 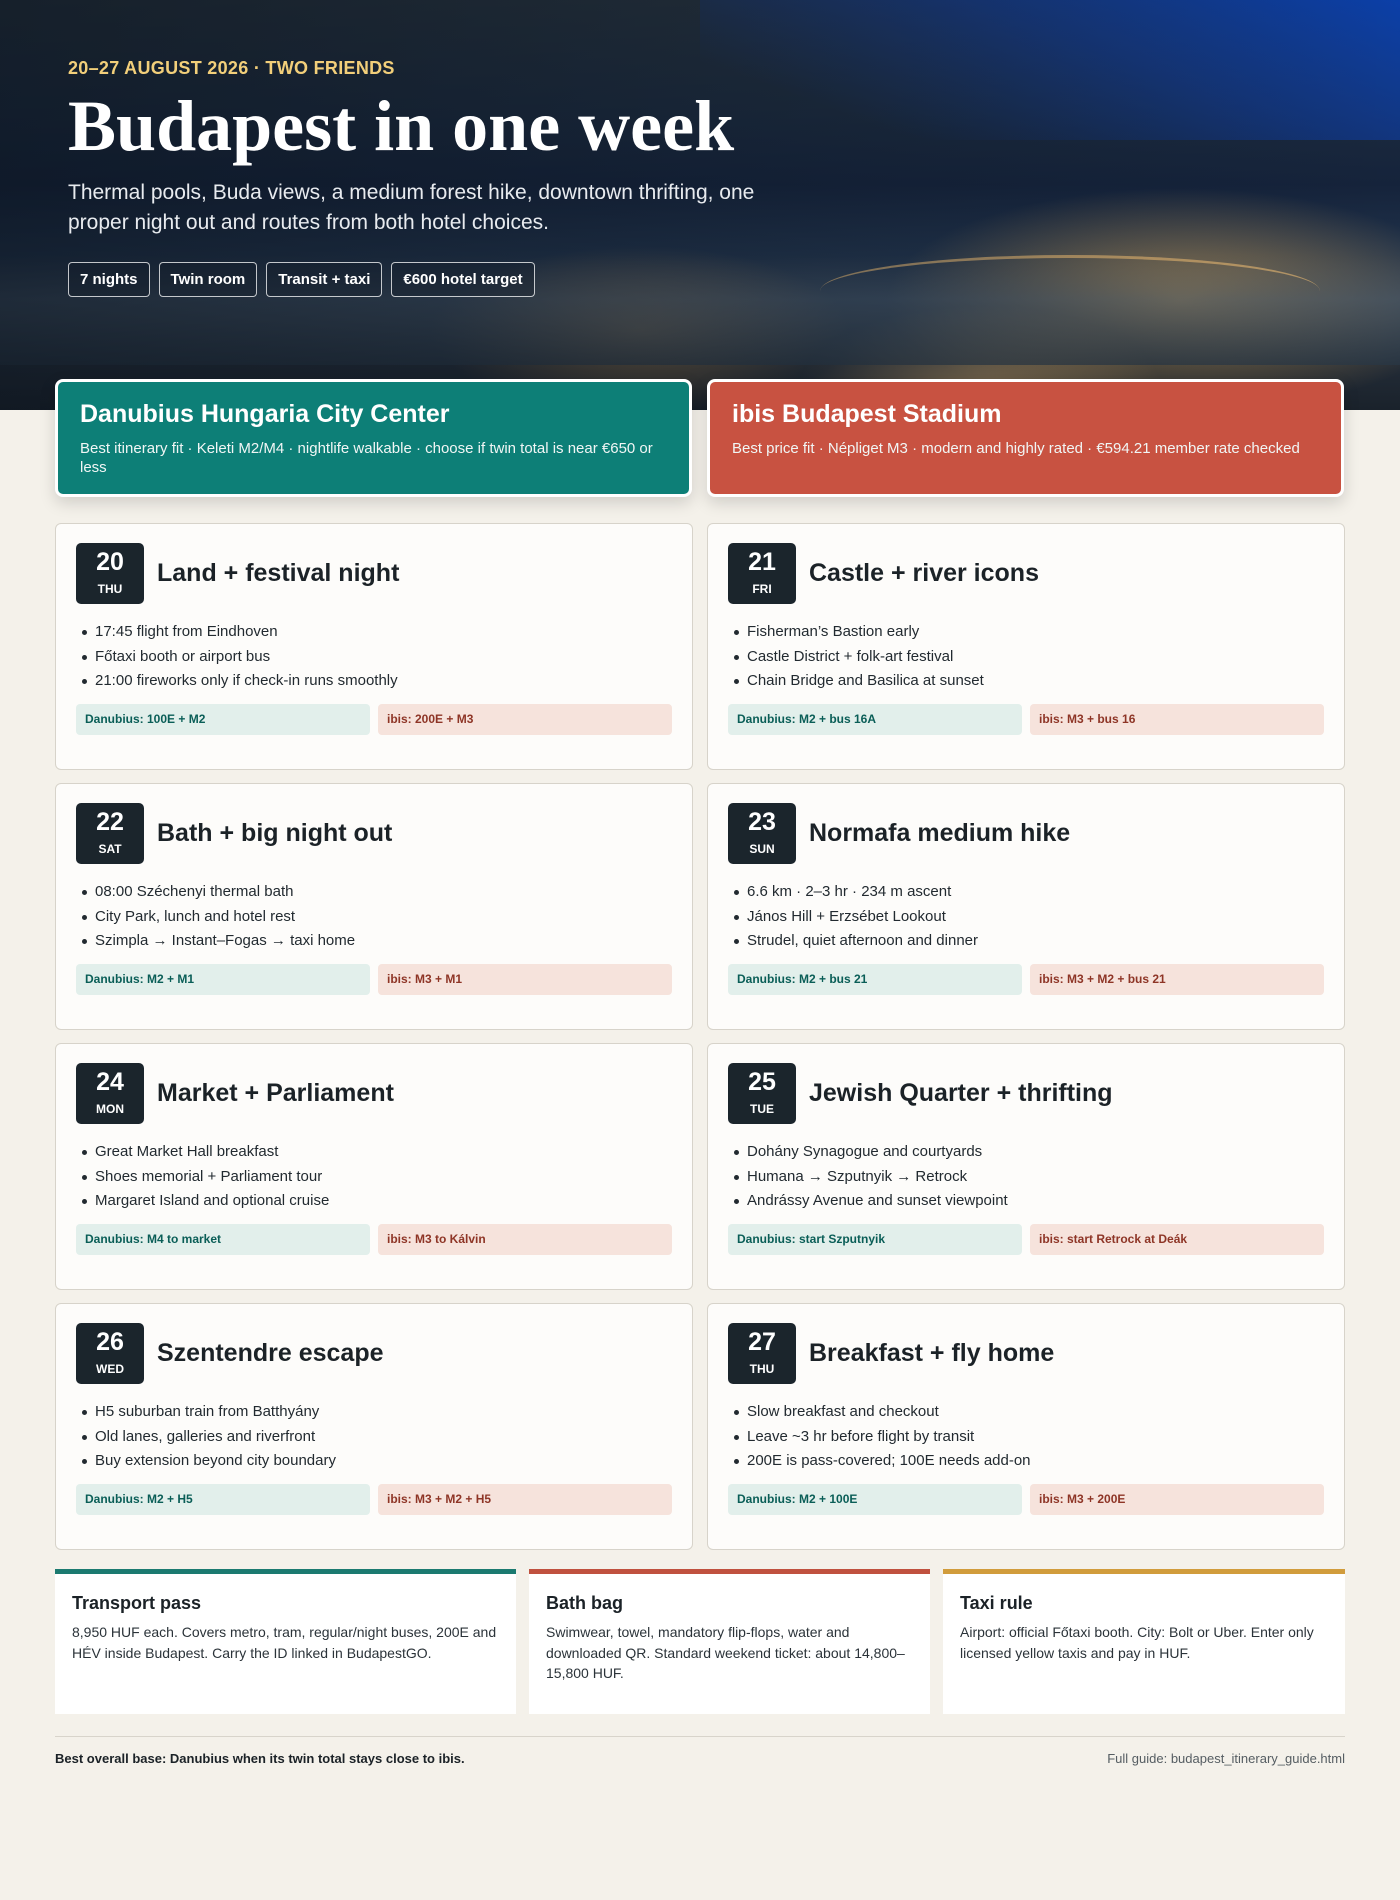 What do you see at coordinates (265, 414) in the screenshot?
I see `hotel-name: Danubius Hungaria City Center` at bounding box center [265, 414].